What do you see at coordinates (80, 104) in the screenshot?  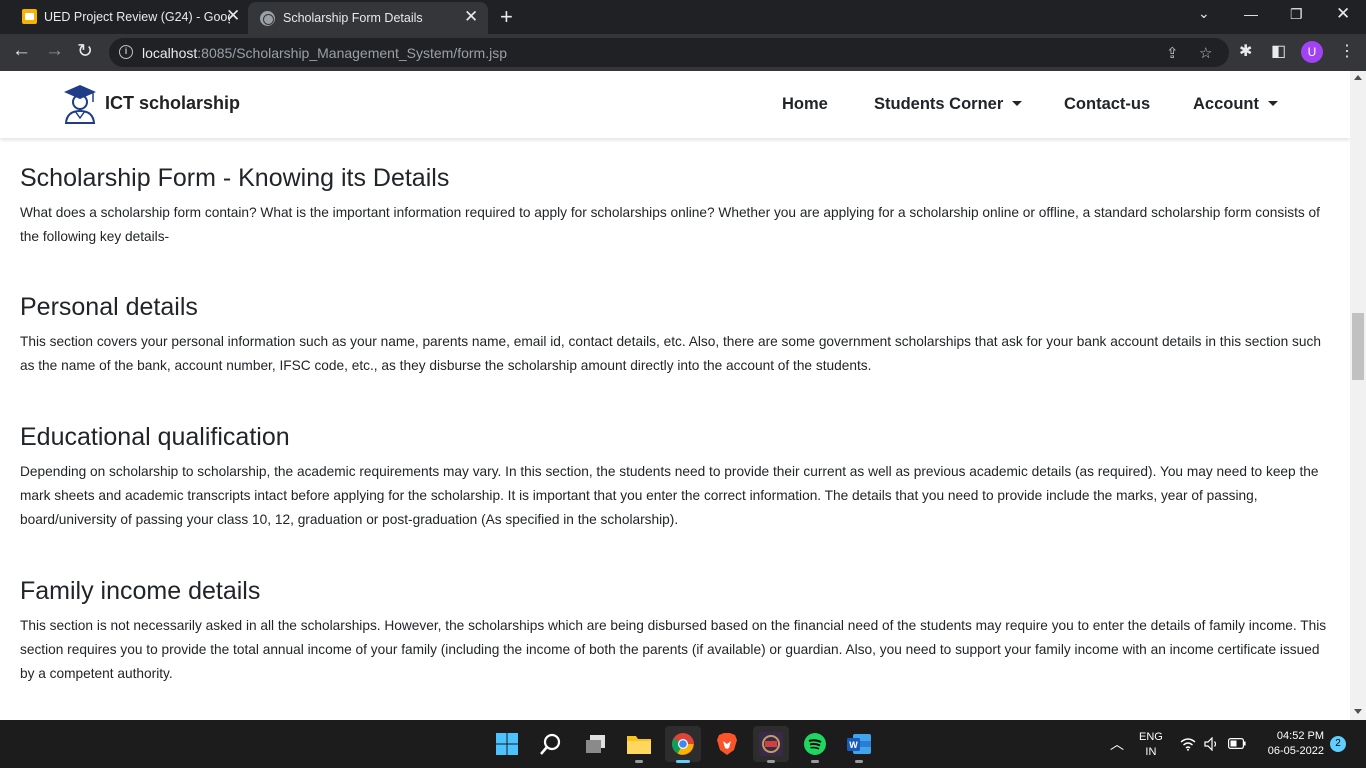 I see `graduate-logo-icon` at bounding box center [80, 104].